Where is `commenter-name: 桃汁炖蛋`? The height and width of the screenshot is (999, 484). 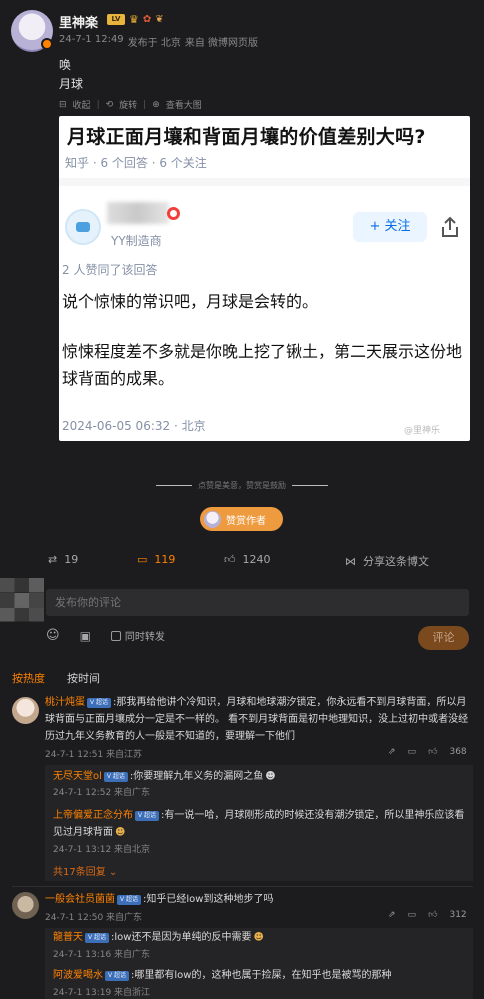 commenter-name: 桃汁炖蛋 is located at coordinates (65, 702).